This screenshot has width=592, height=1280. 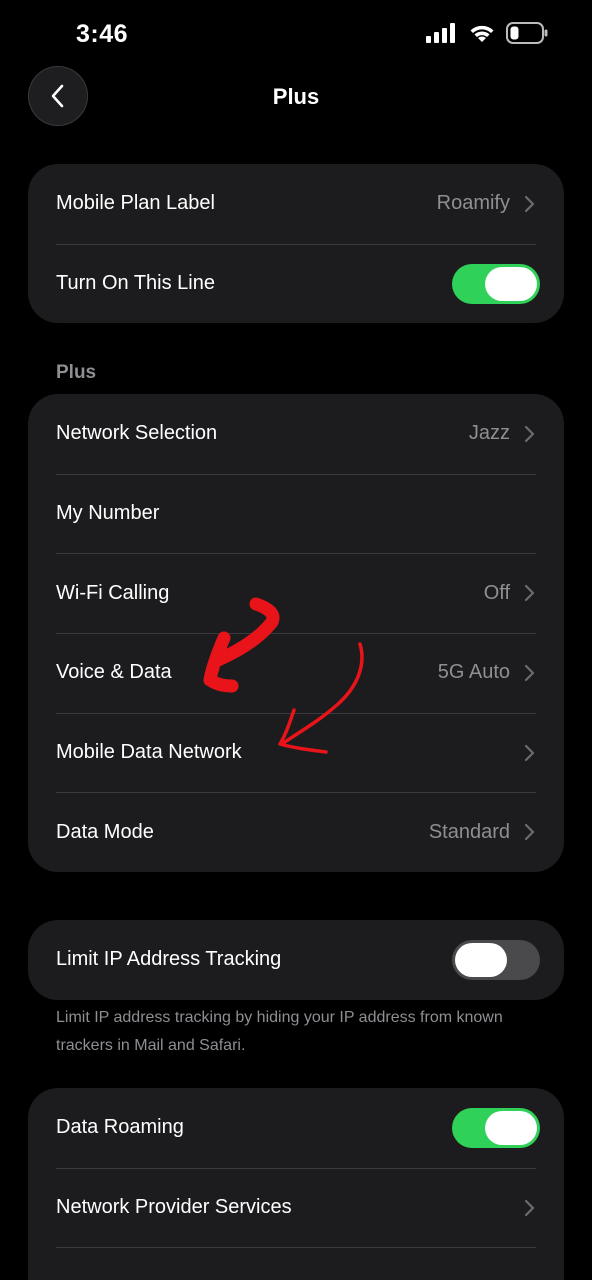 I want to click on row-label: Voice & Data, so click(x=114, y=672).